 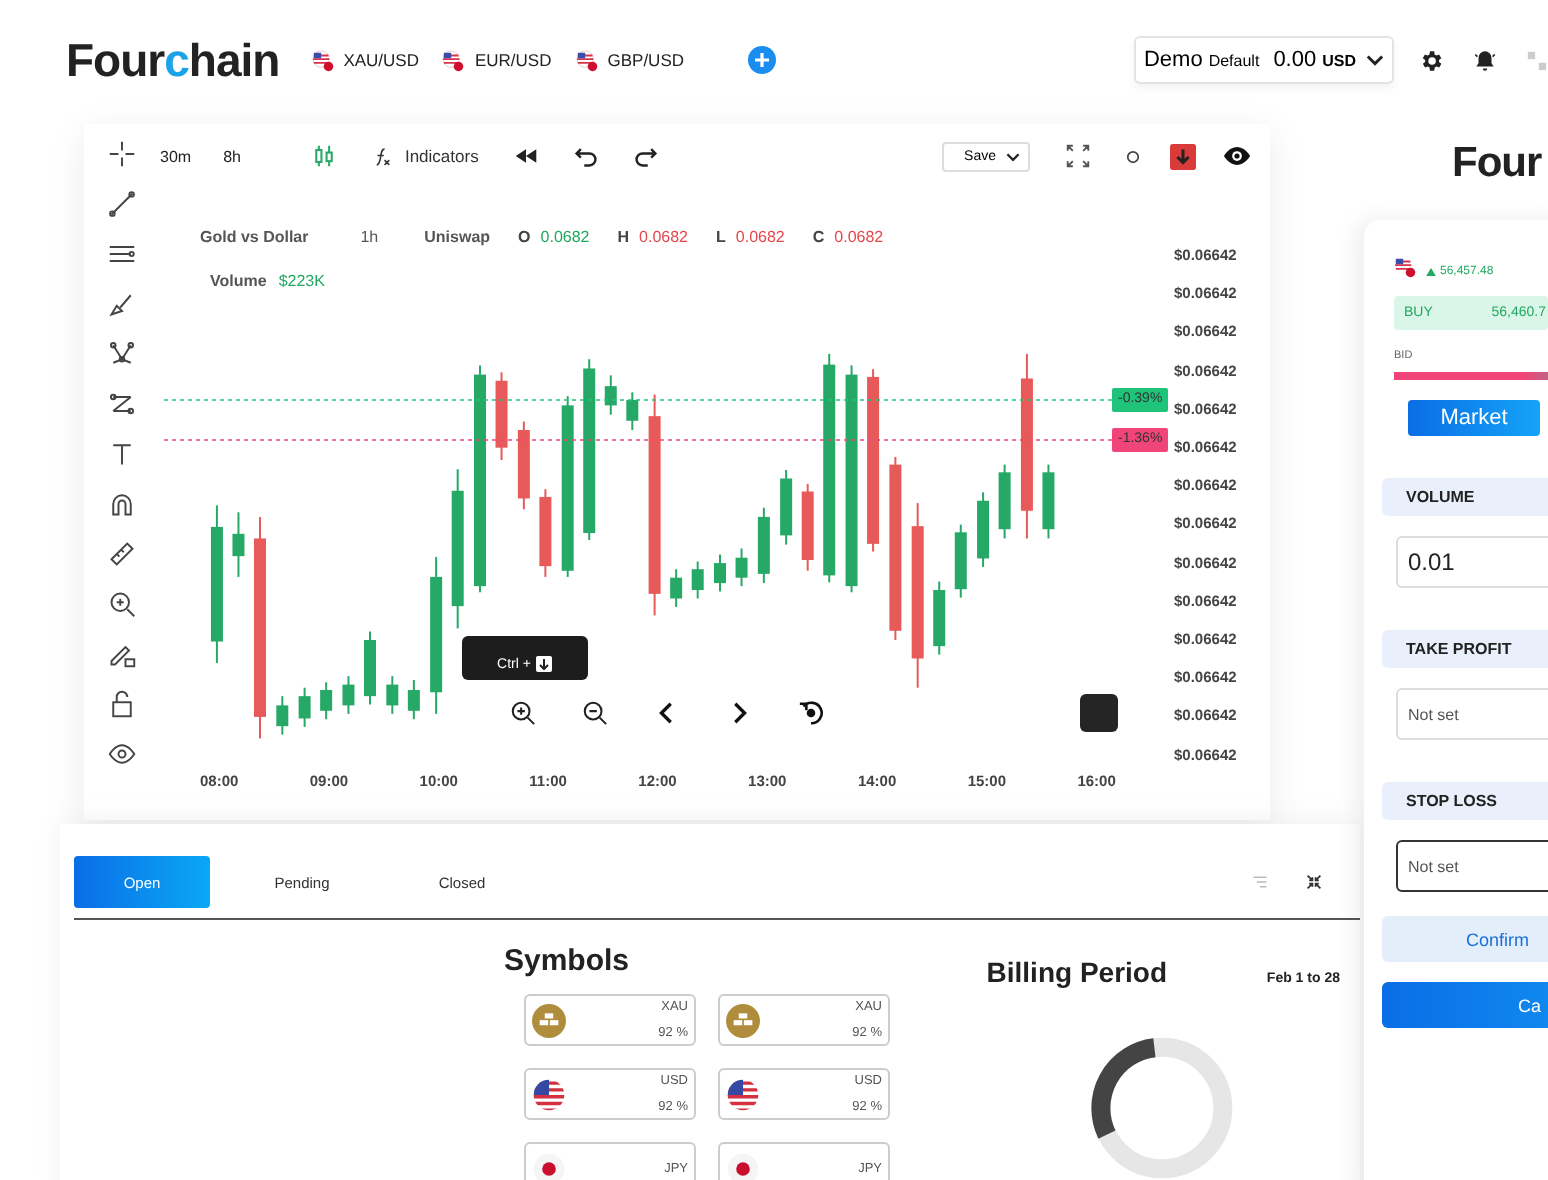 I want to click on line-tool-icon, so click(x=122, y=204).